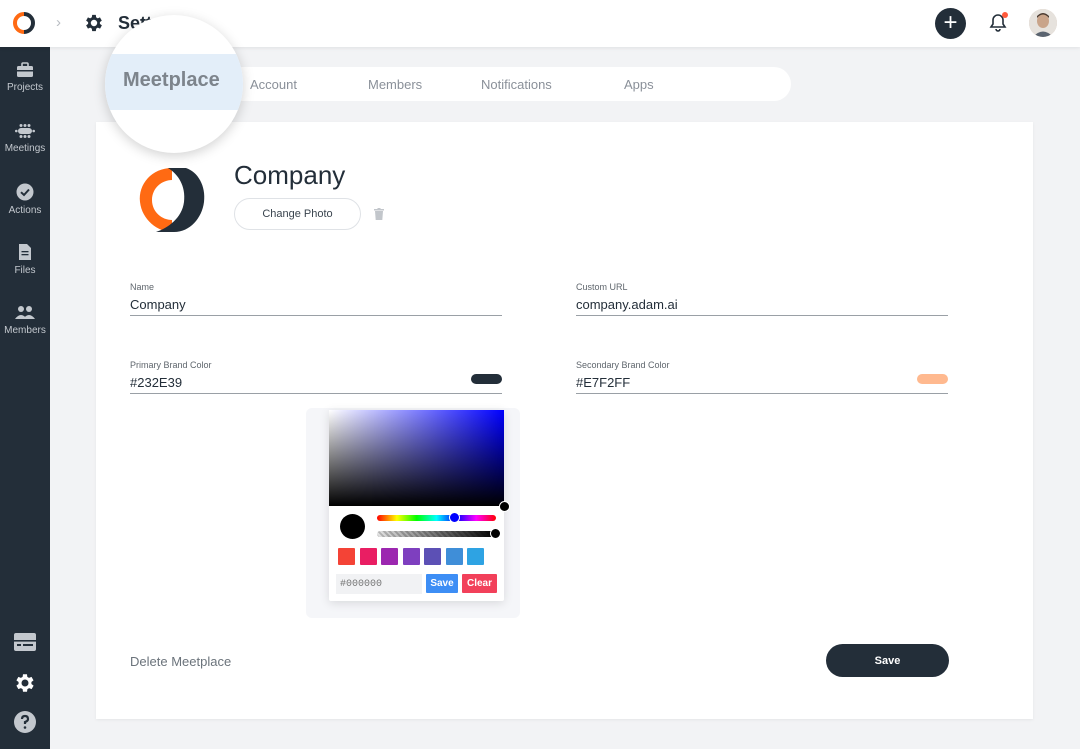  I want to click on change-photo-button: Change Photo, so click(297, 214).